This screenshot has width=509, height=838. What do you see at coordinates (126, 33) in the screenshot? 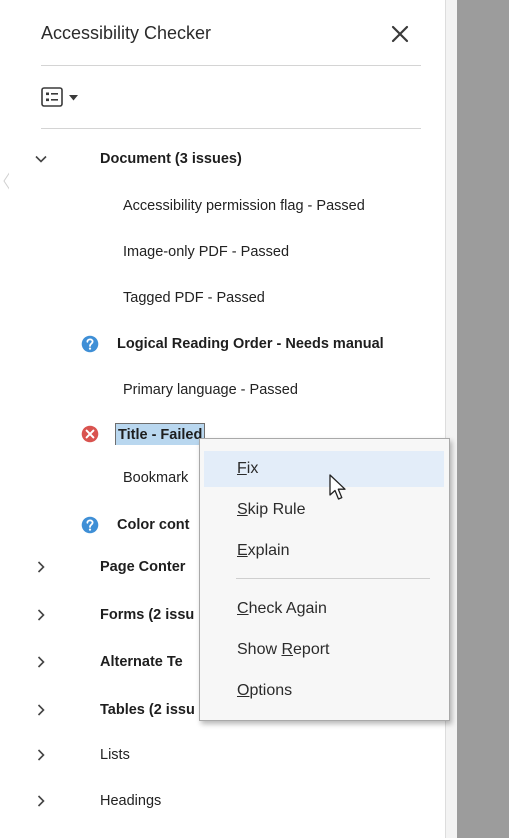
I see `panel-title: Accessibility Checker` at bounding box center [126, 33].